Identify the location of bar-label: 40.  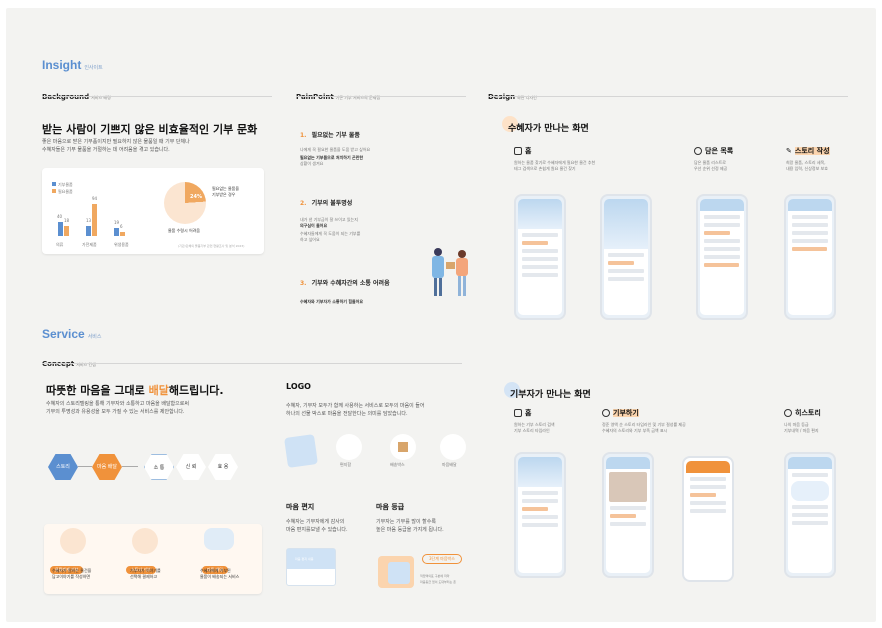
(60, 216).